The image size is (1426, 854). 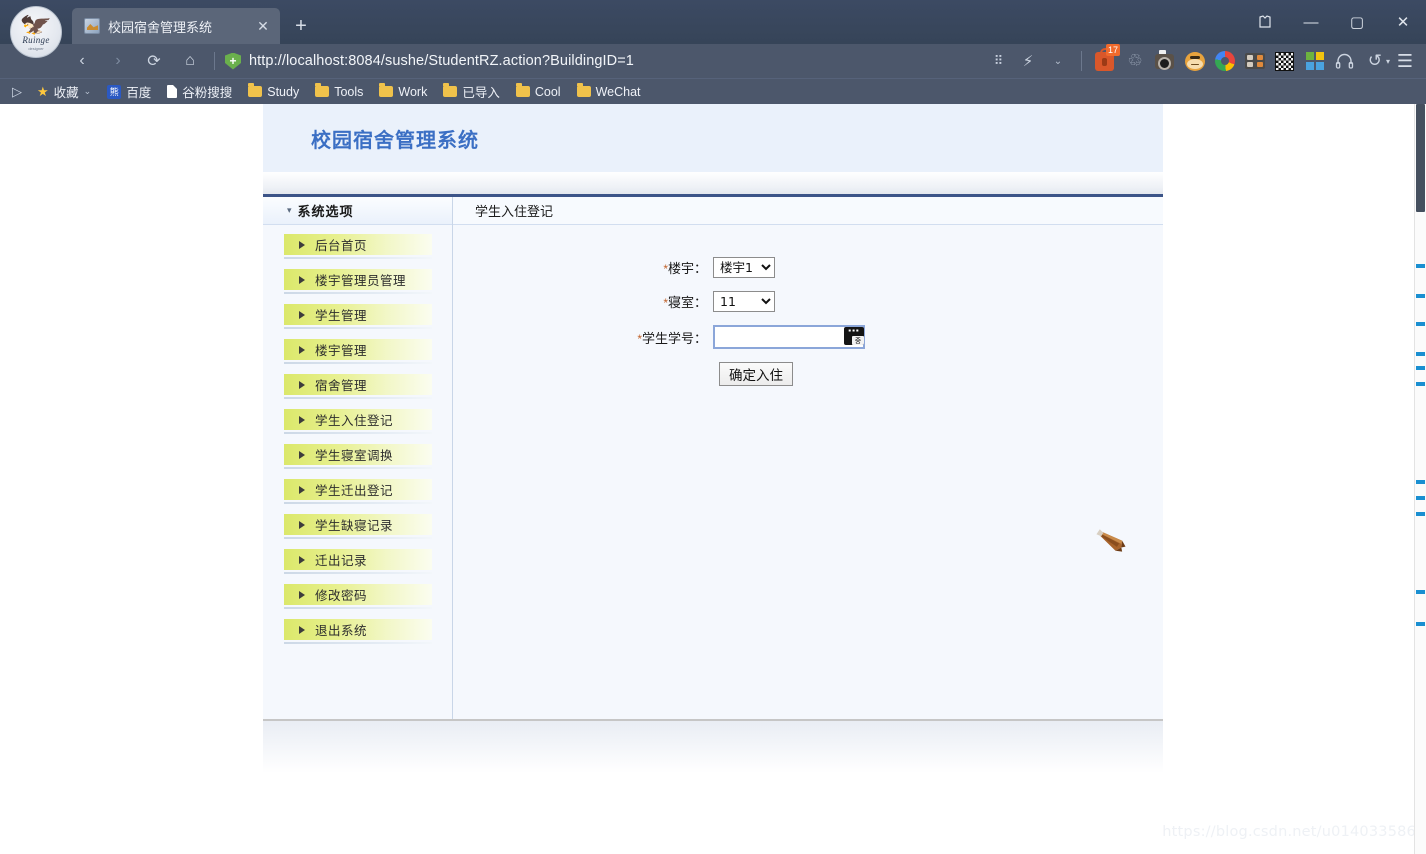 I want to click on sidebar-item-building-admin: 楼宇管理员管理, so click(x=358, y=281).